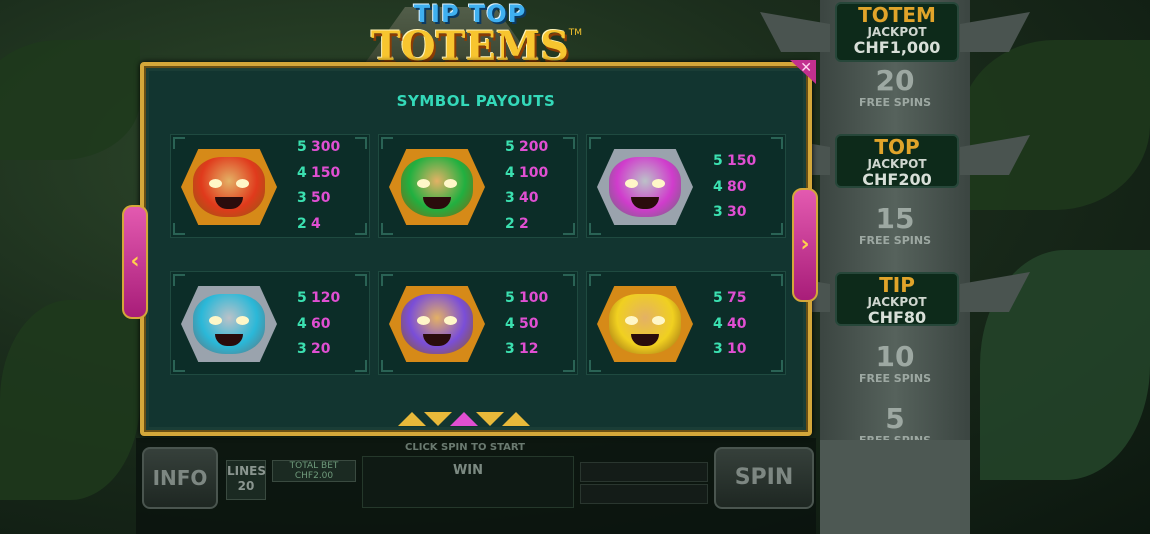 This screenshot has height=534, width=1150. I want to click on payout-amount: 60, so click(321, 323).